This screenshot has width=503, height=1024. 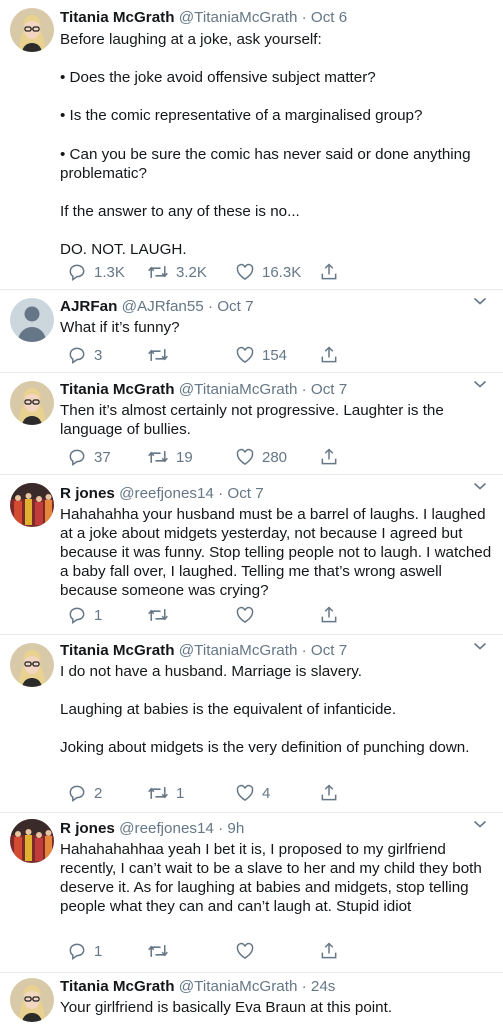 I want to click on tweet-actions: 1.3K 3.2K 16.3K, so click(x=200, y=272).